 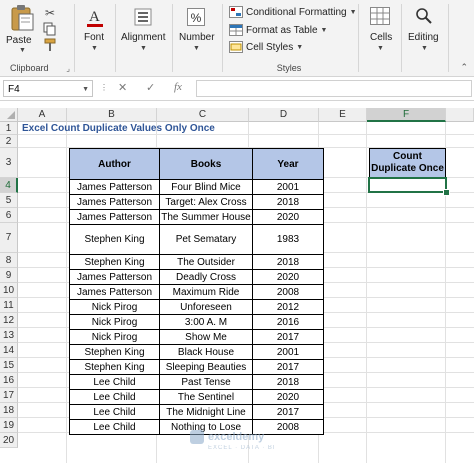 I want to click on cell-book: Deadly Cross, so click(x=206, y=277).